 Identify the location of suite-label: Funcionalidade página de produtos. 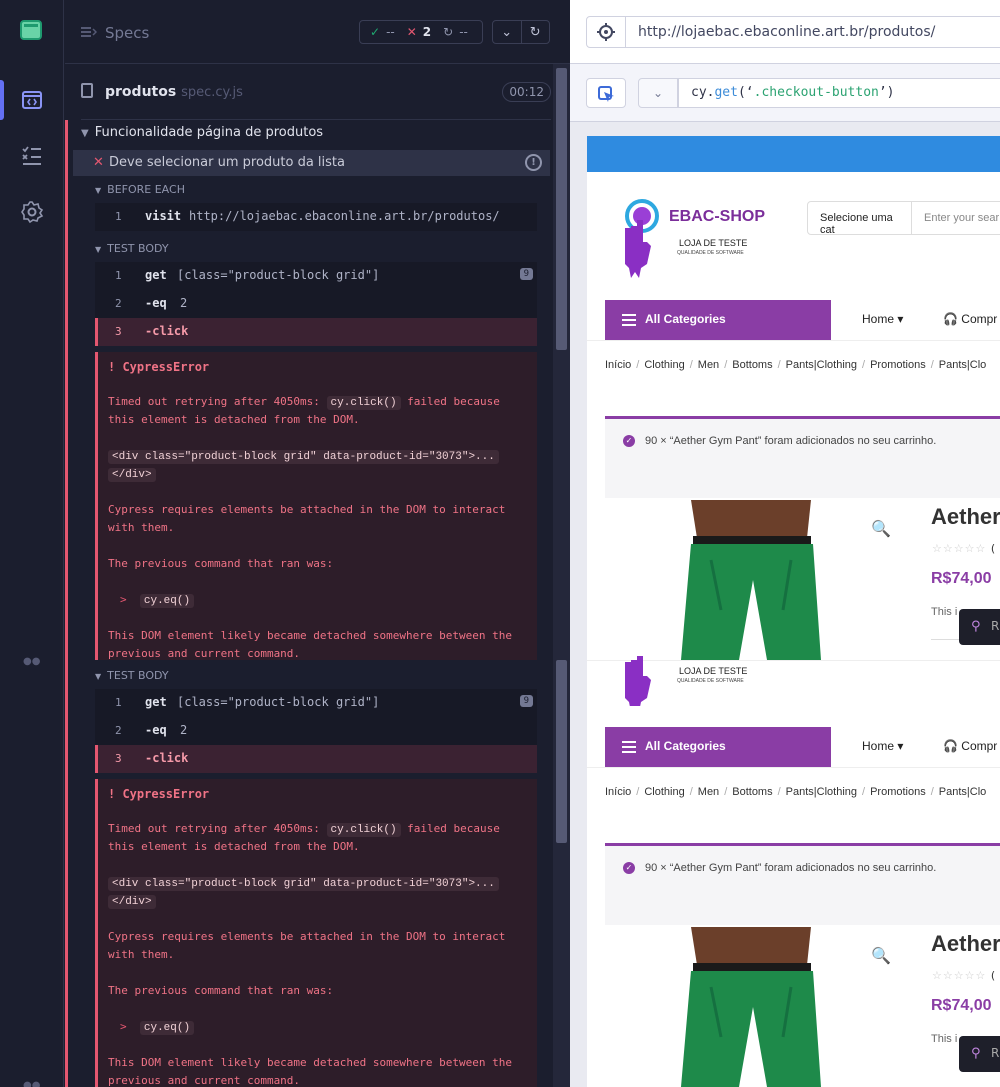
(209, 132).